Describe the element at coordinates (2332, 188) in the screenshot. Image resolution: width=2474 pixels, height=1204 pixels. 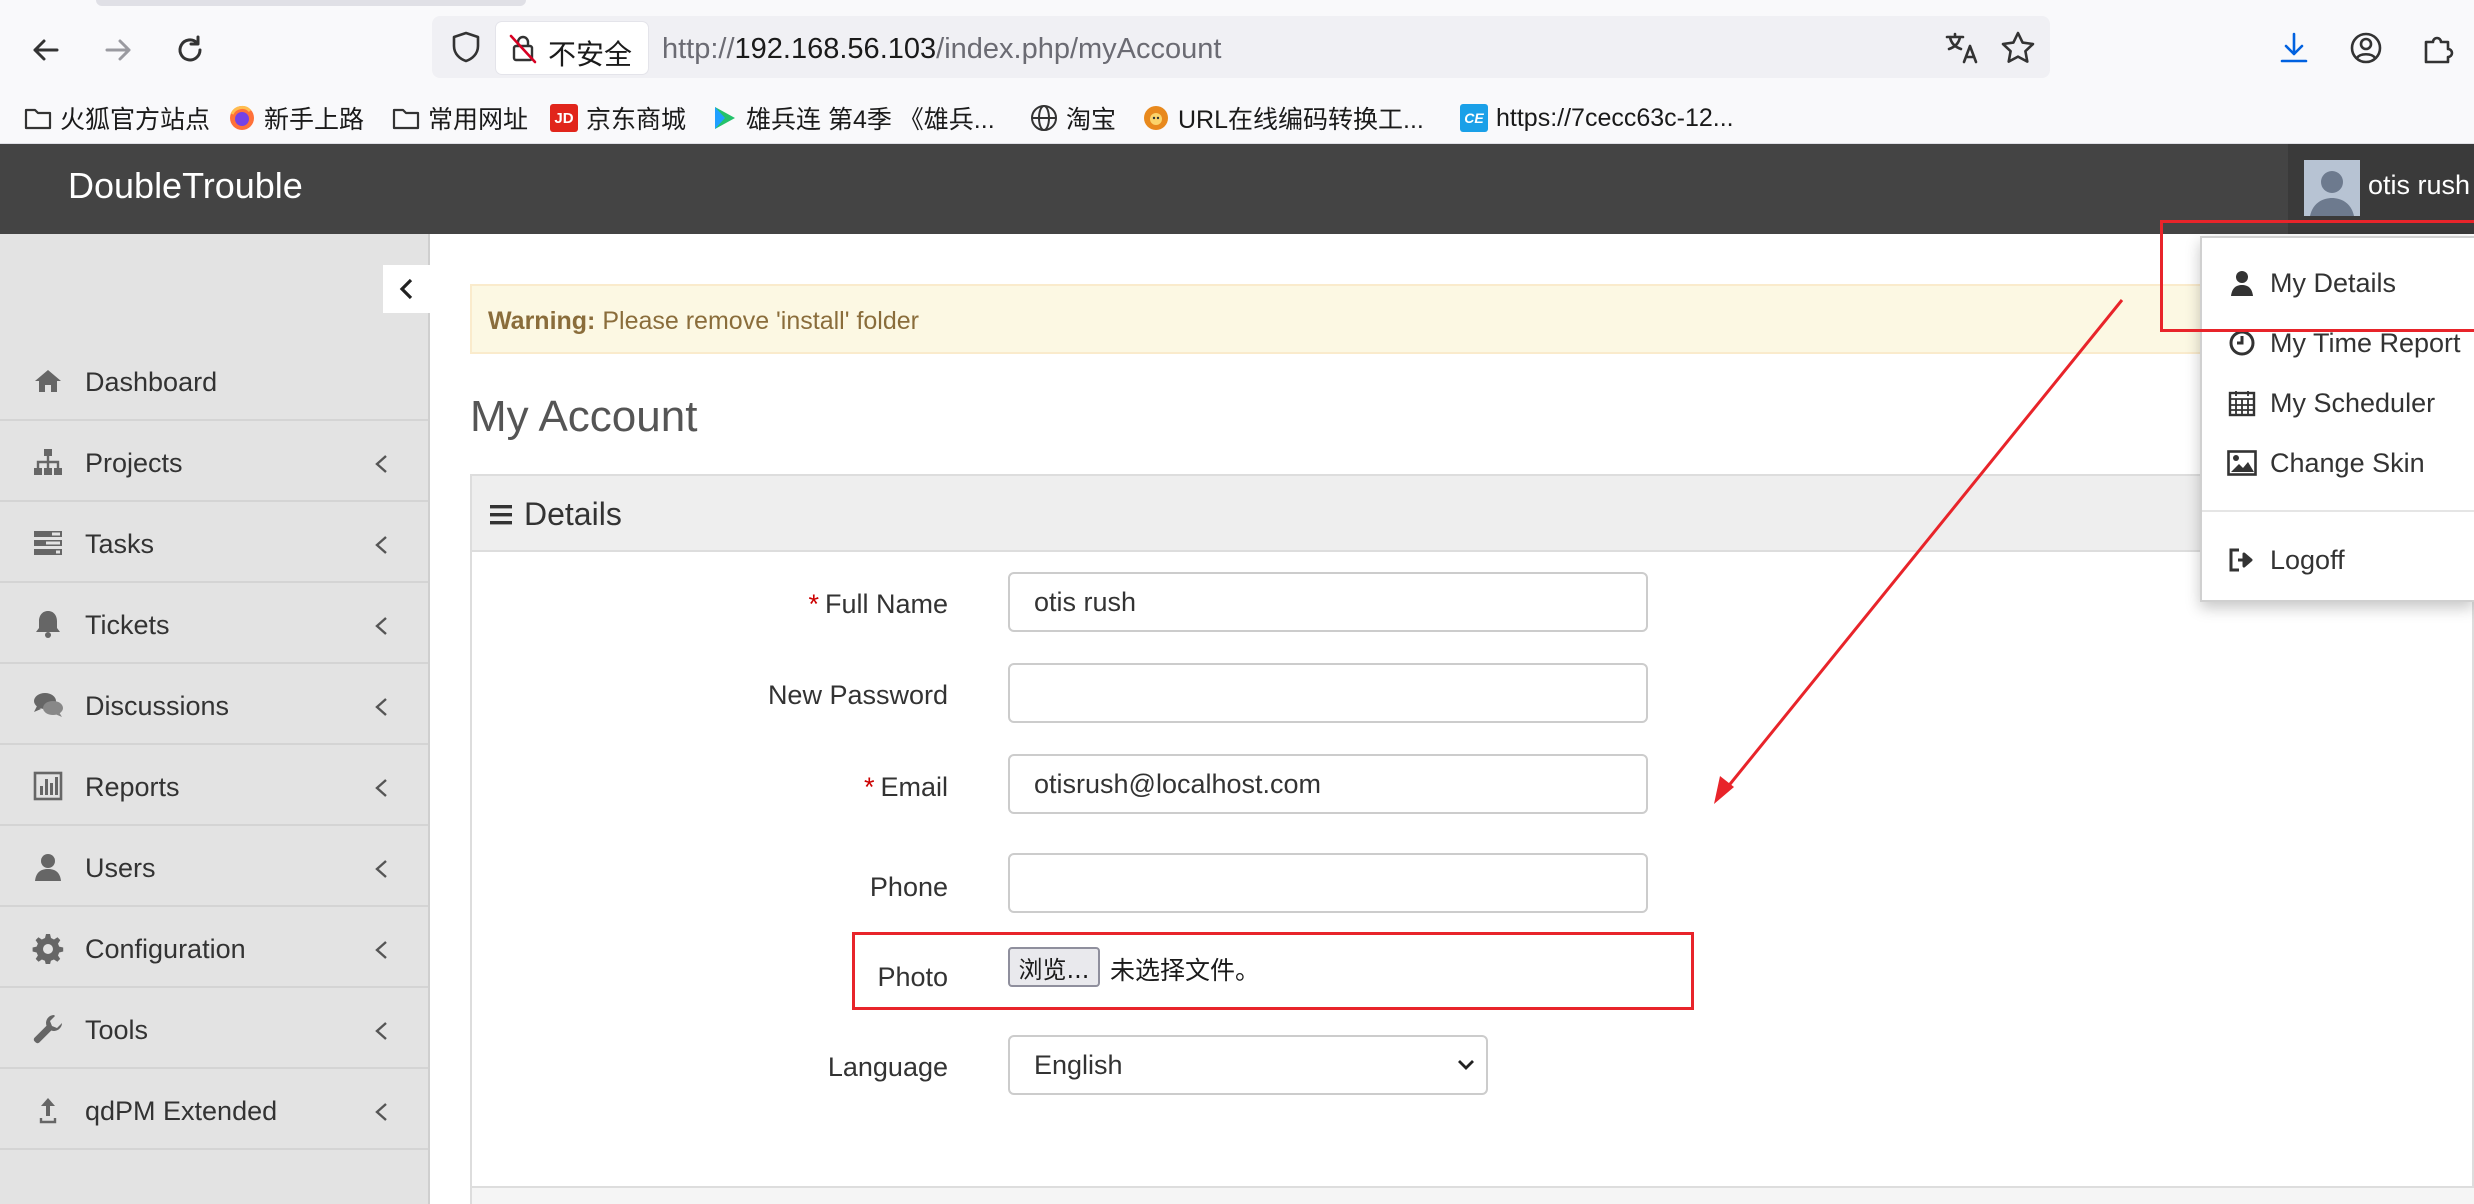
I see `avatar` at that location.